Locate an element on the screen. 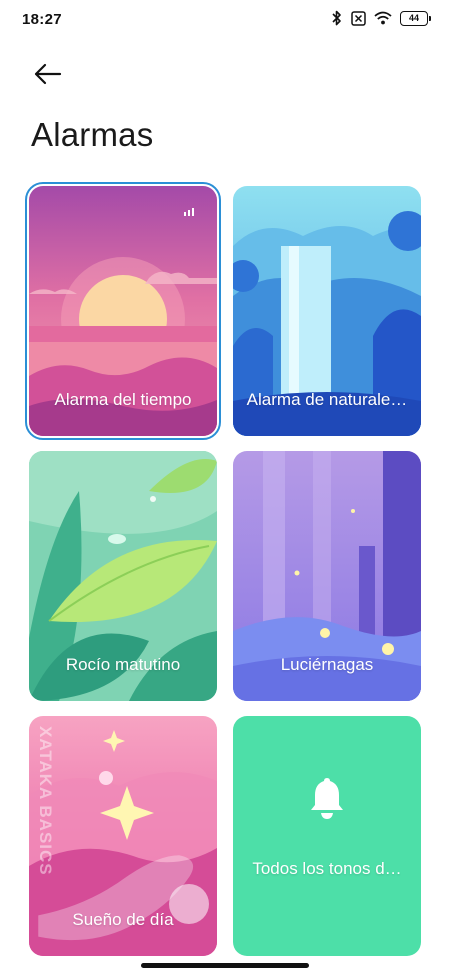 This screenshot has height=975, width=450. svg-text: XATAKA BASICS is located at coordinates (44, 801).